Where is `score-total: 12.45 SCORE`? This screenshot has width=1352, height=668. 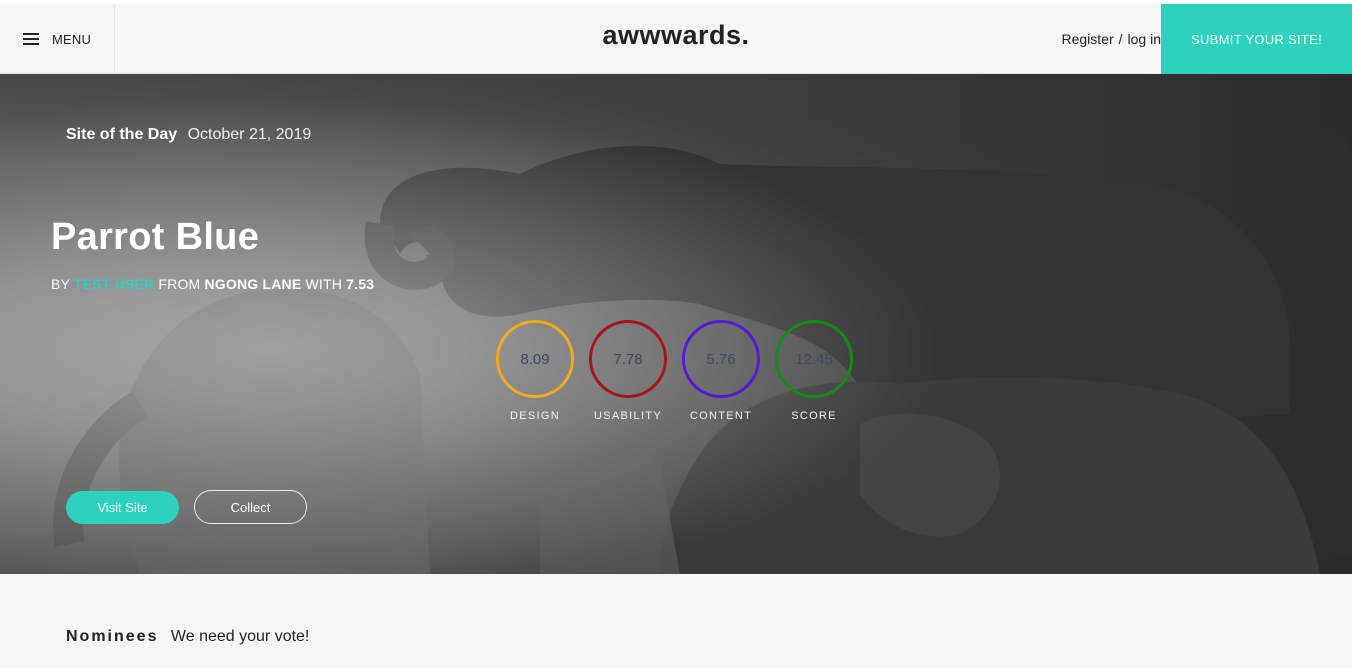 score-total: 12.45 SCORE is located at coordinates (814, 371).